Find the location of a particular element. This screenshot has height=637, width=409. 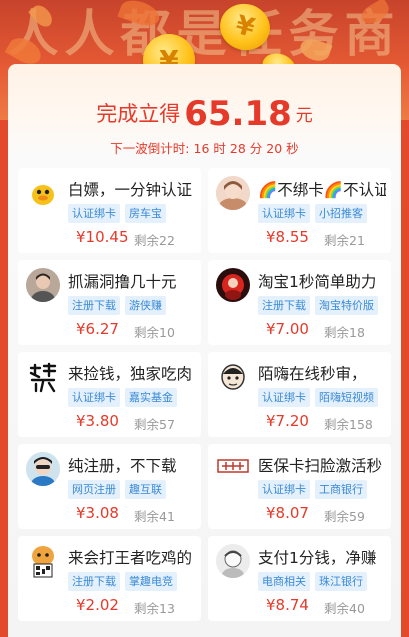

reward-amount: 65.18 is located at coordinates (238, 114).